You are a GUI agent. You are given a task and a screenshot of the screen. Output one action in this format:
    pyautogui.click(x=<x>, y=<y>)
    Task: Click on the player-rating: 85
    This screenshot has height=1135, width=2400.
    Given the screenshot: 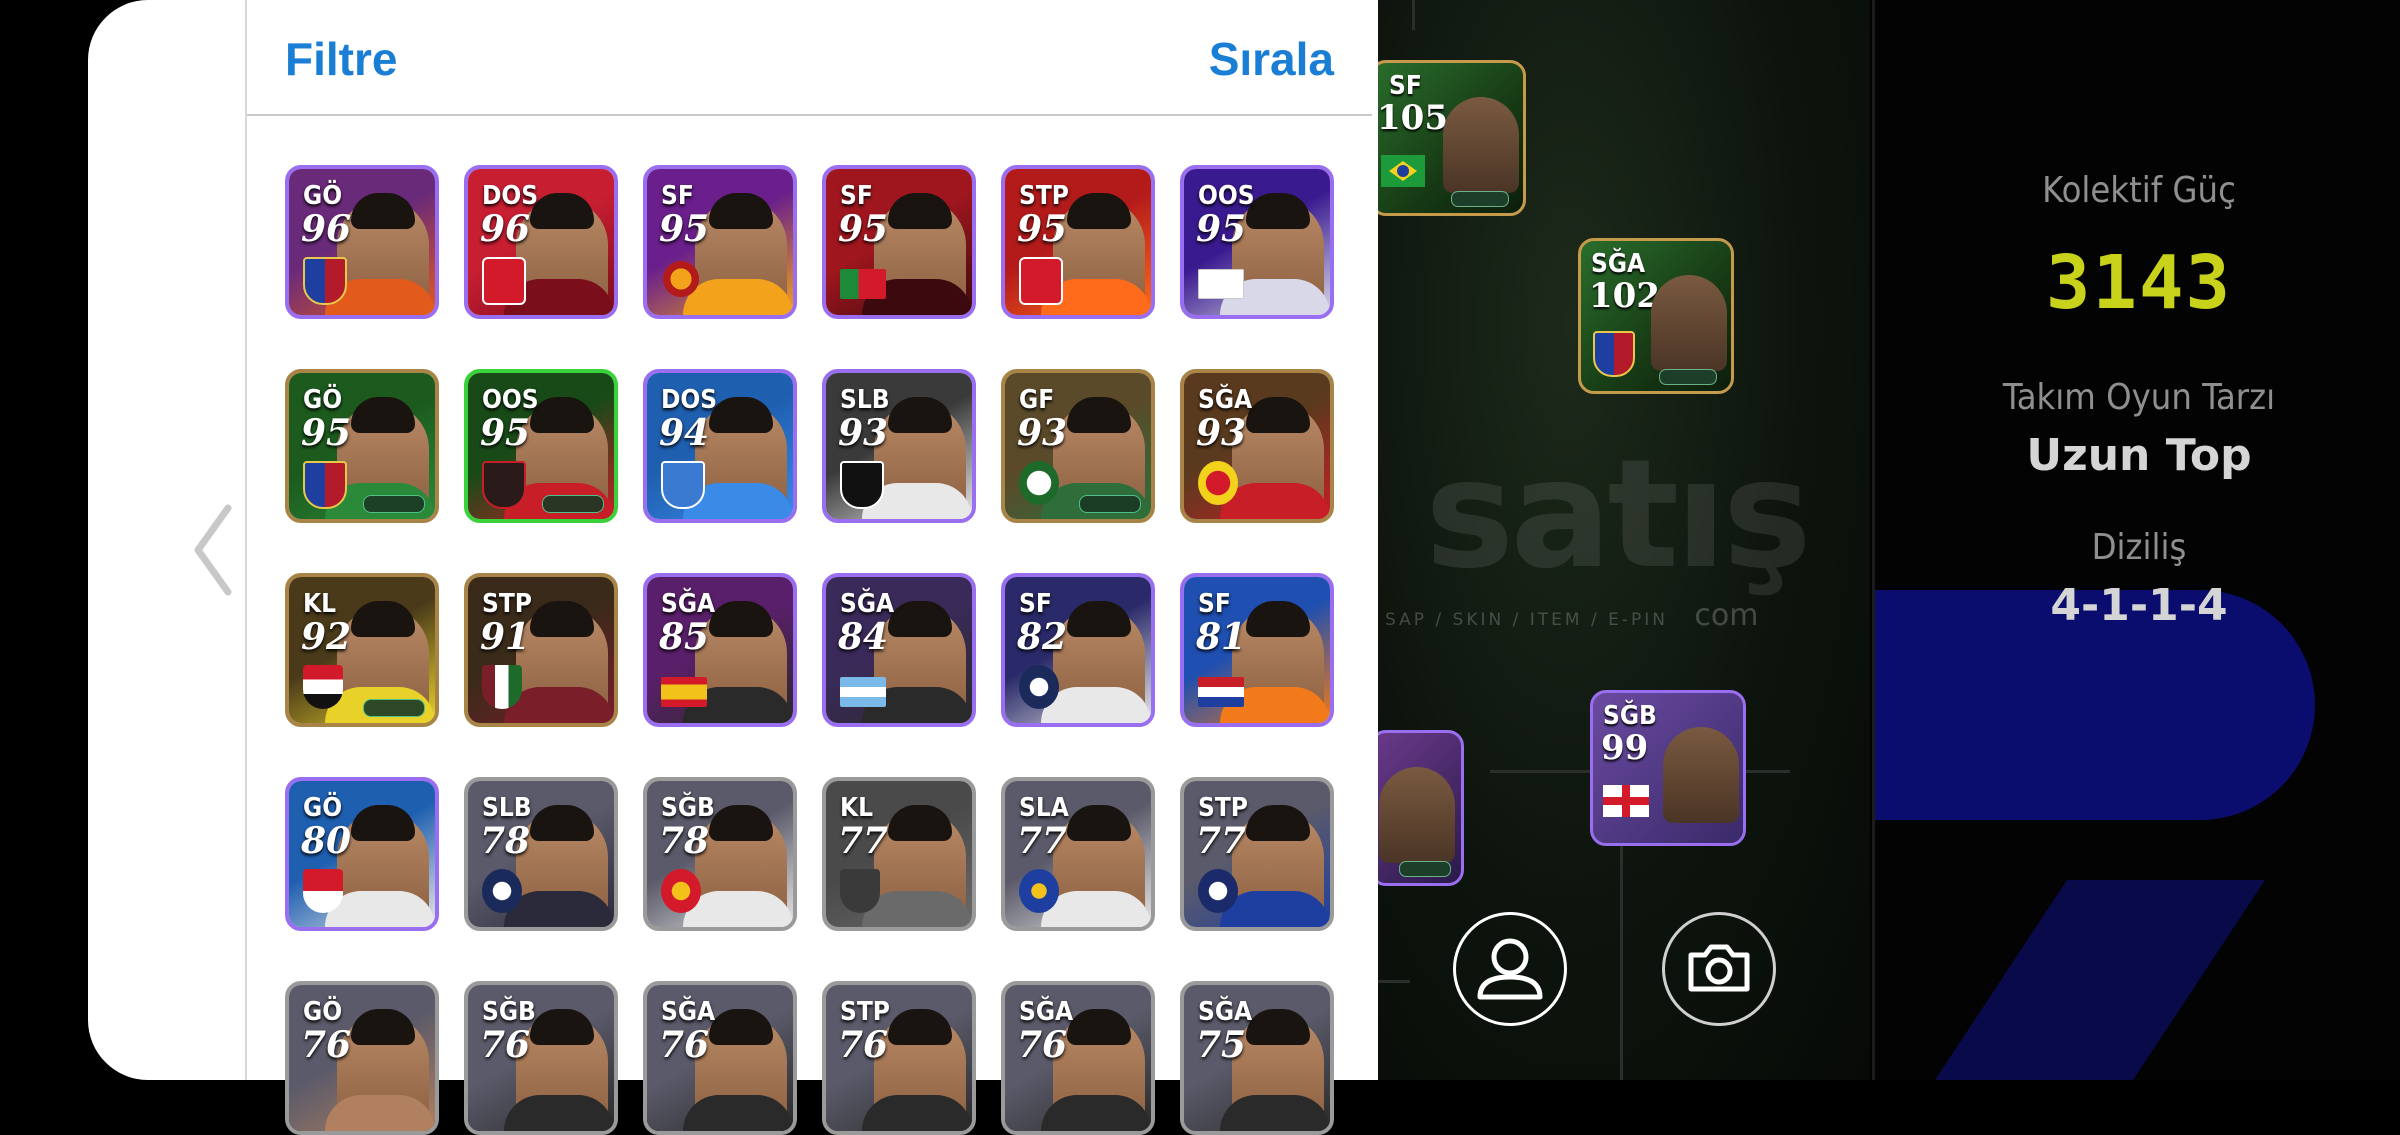 What is the action you would take?
    pyautogui.click(x=684, y=637)
    